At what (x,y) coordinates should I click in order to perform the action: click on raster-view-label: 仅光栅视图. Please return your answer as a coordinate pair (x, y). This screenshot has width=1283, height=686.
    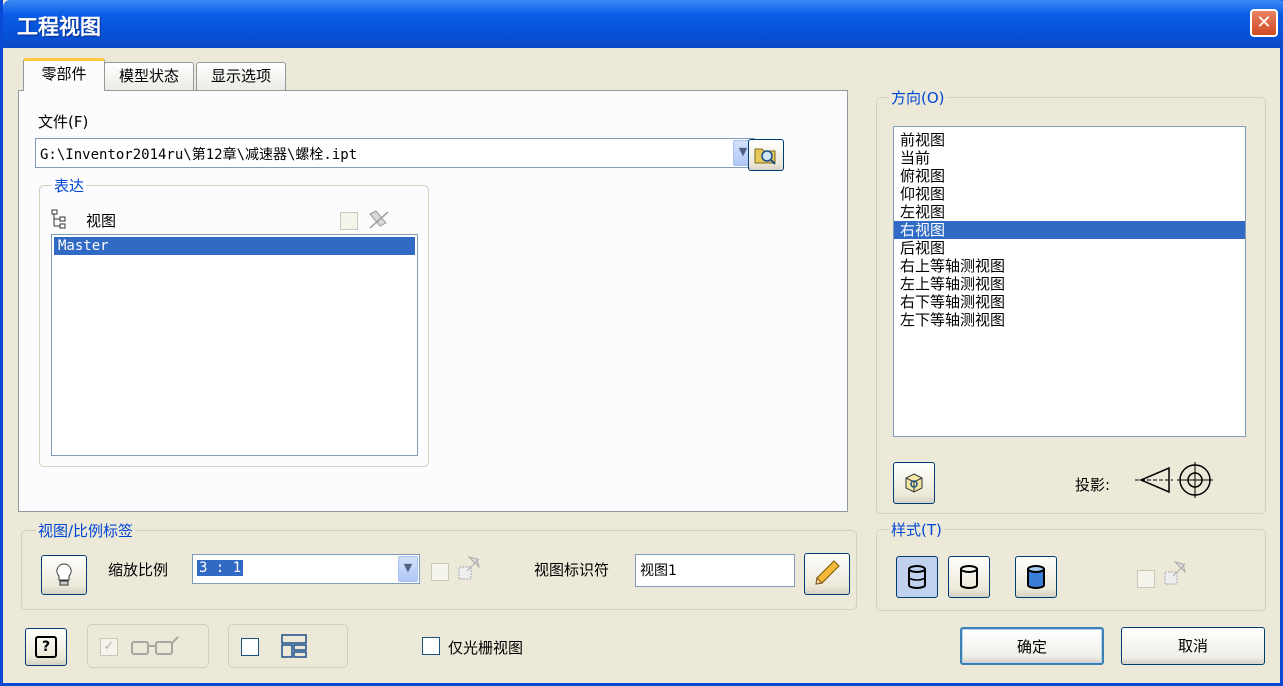
    Looking at the image, I should click on (486, 648).